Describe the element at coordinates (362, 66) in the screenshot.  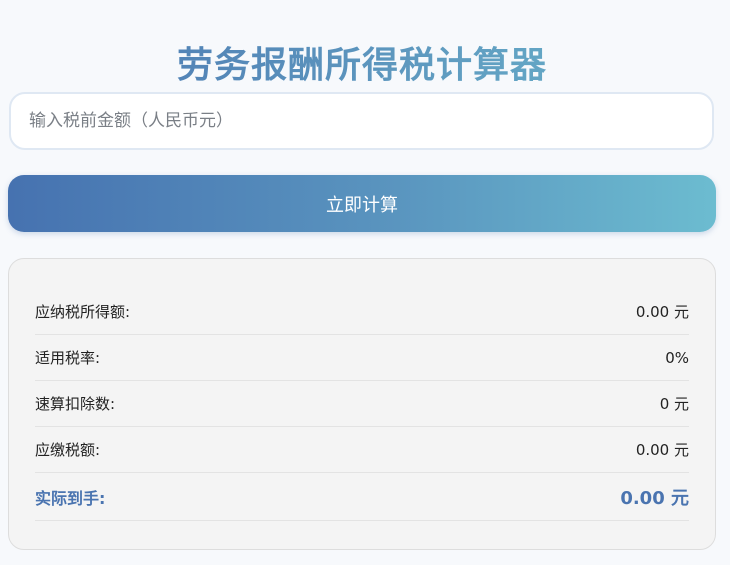
I see `page-title: 劳务报酬所得税计算器` at that location.